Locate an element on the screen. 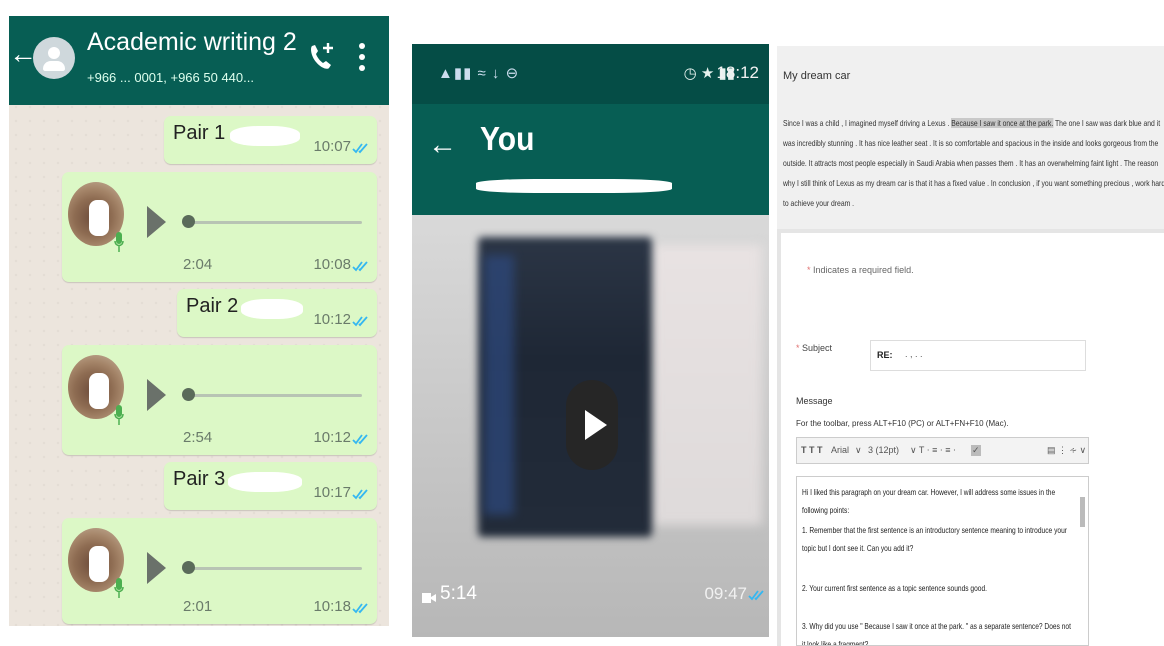 Image resolution: width=1164 pixels, height=646 pixels. more-vert-icon is located at coordinates (362, 57).